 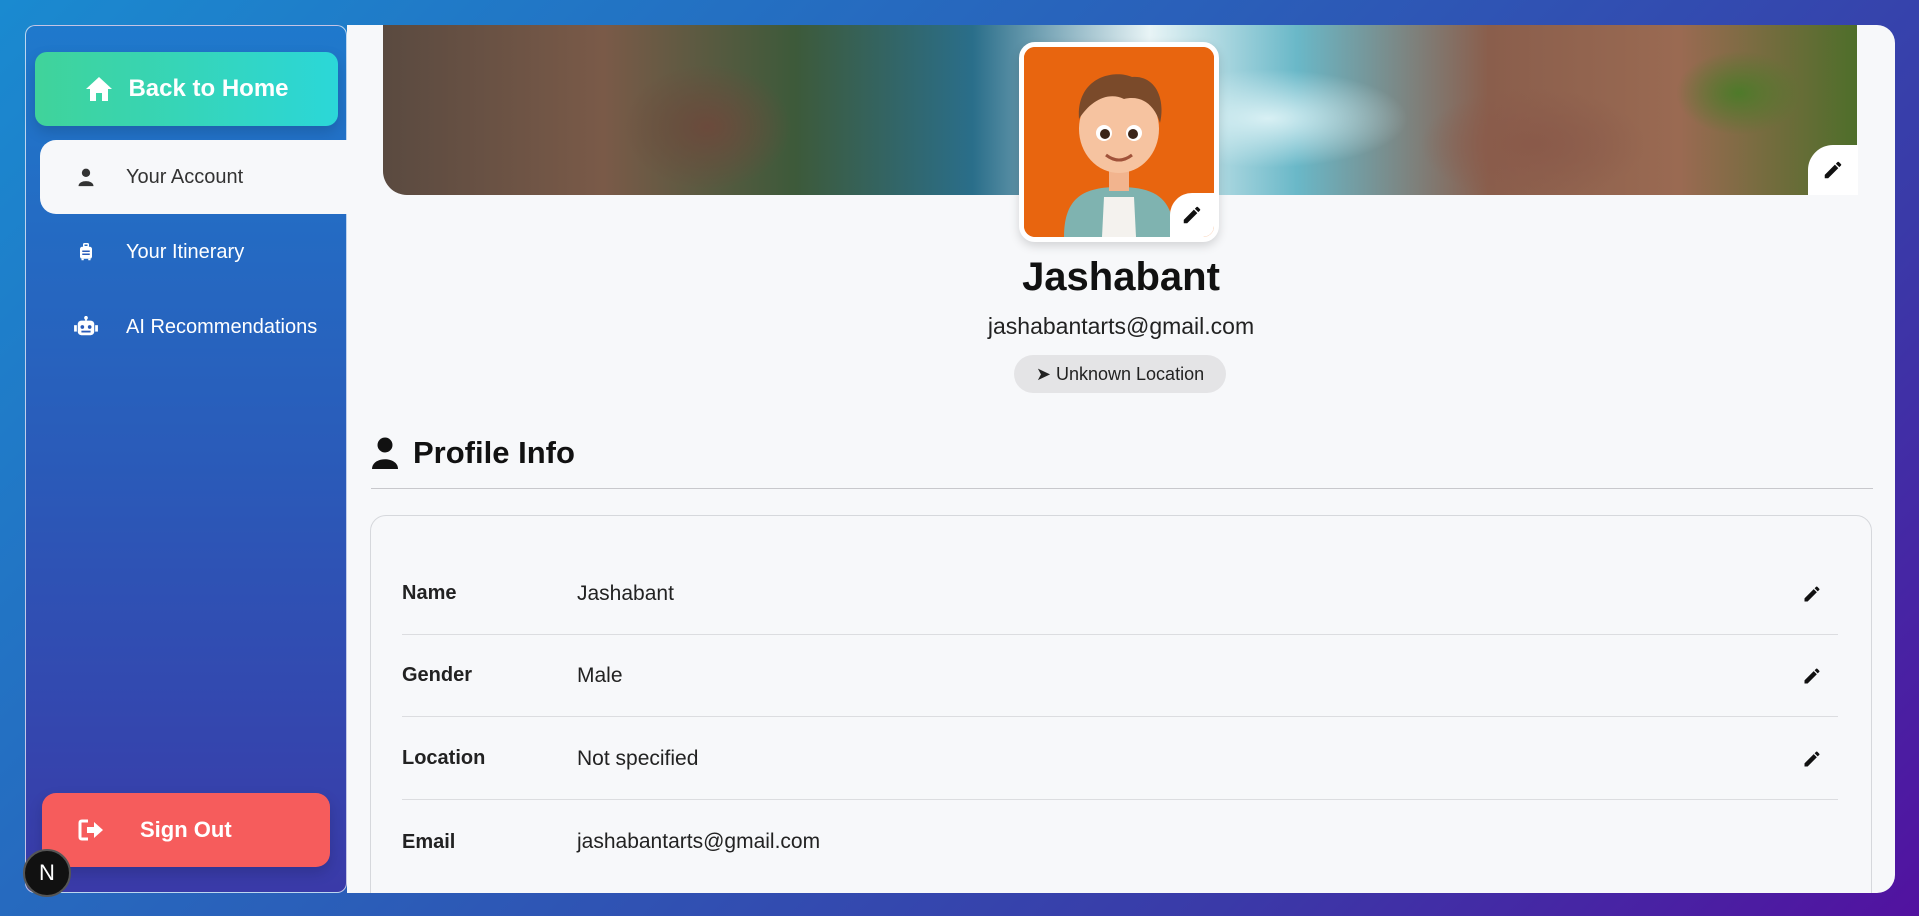 I want to click on edit-gender-button, so click(x=1812, y=676).